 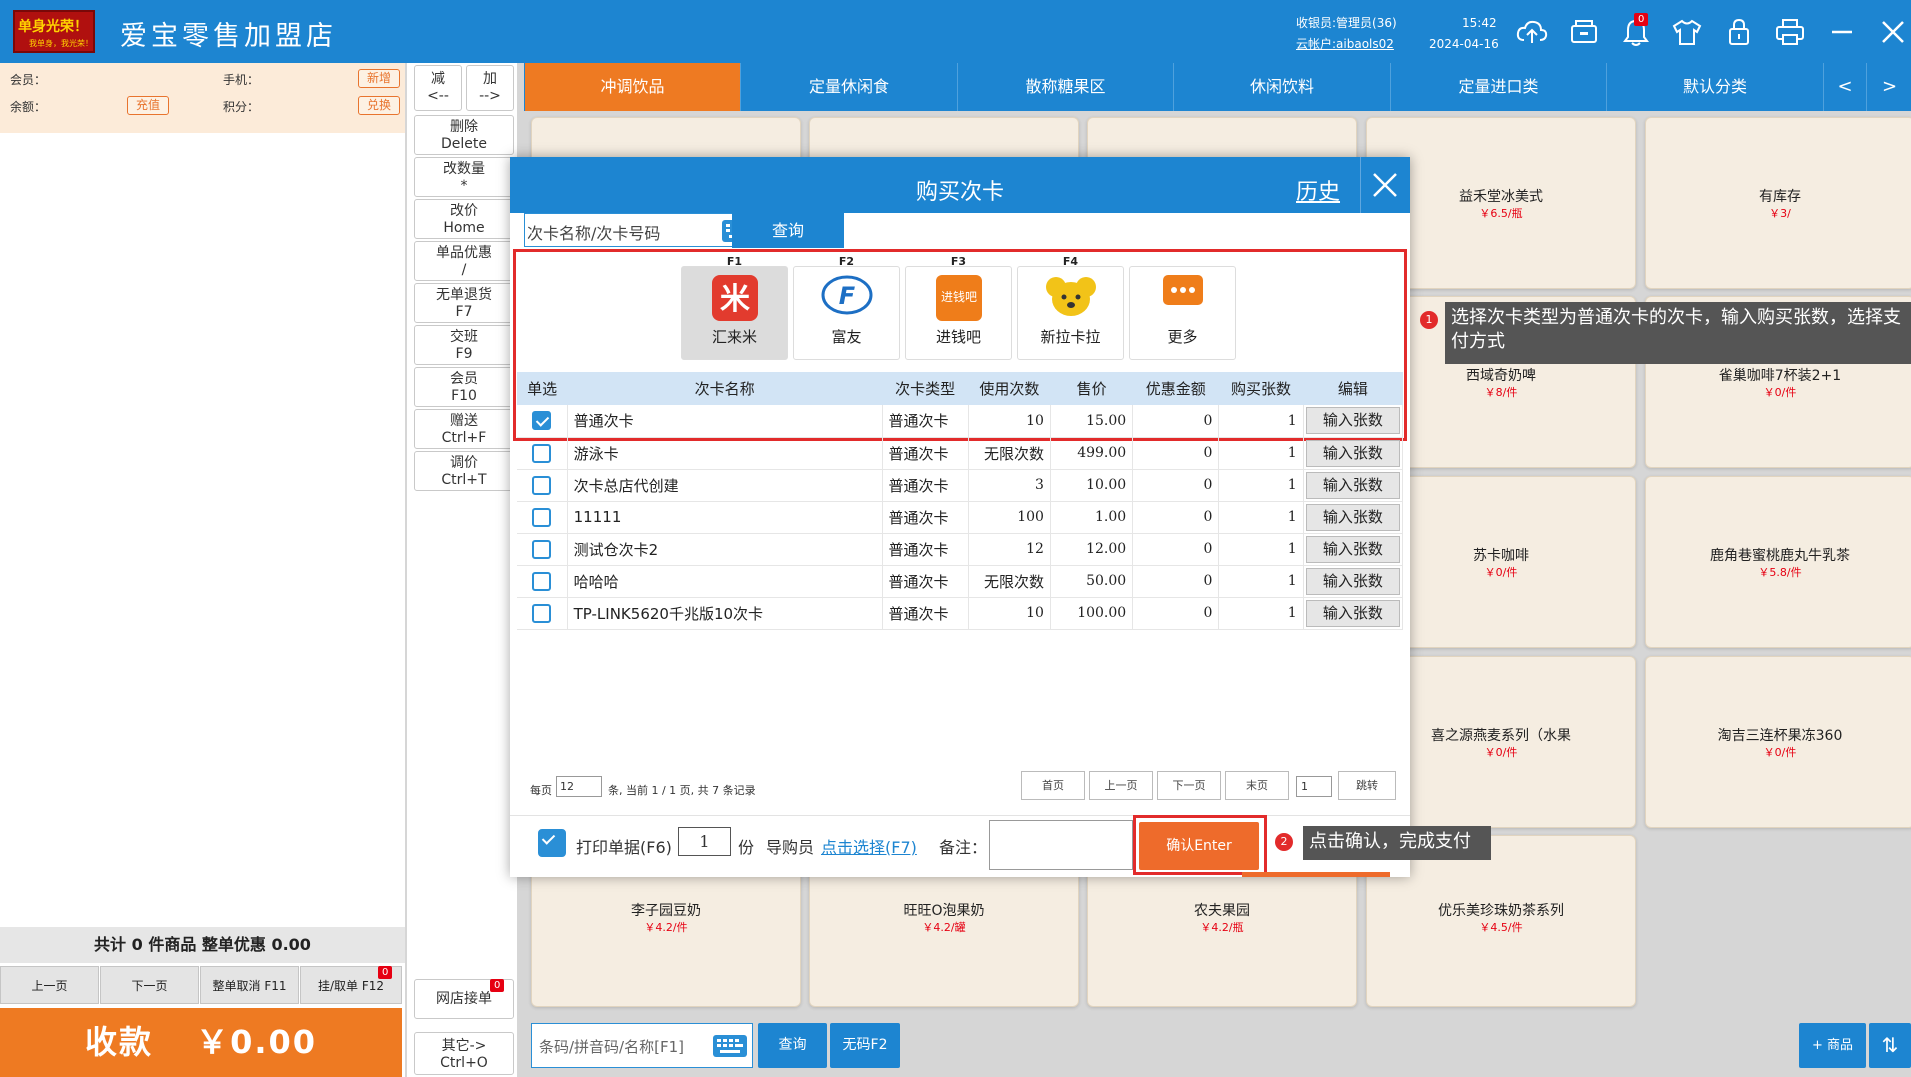 I want to click on per-page-input: 12, so click(x=579, y=786).